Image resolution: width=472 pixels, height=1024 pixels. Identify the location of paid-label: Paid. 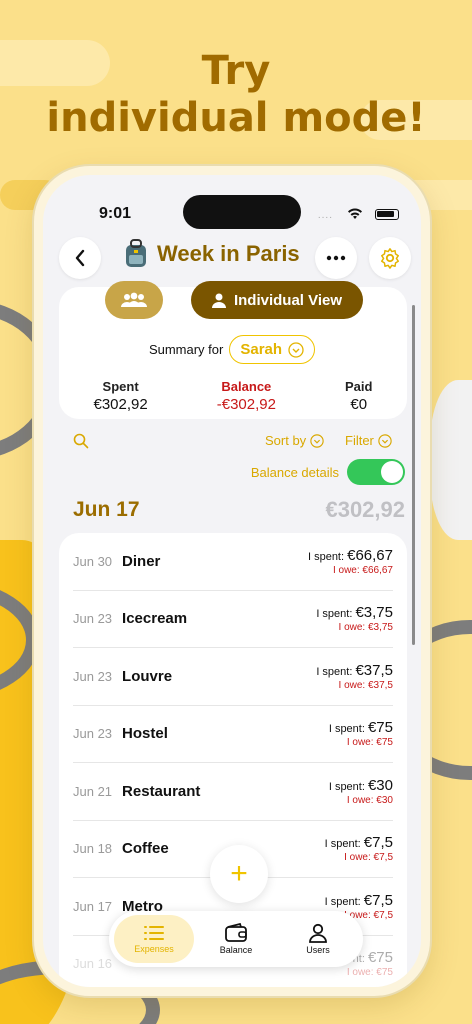
(358, 386).